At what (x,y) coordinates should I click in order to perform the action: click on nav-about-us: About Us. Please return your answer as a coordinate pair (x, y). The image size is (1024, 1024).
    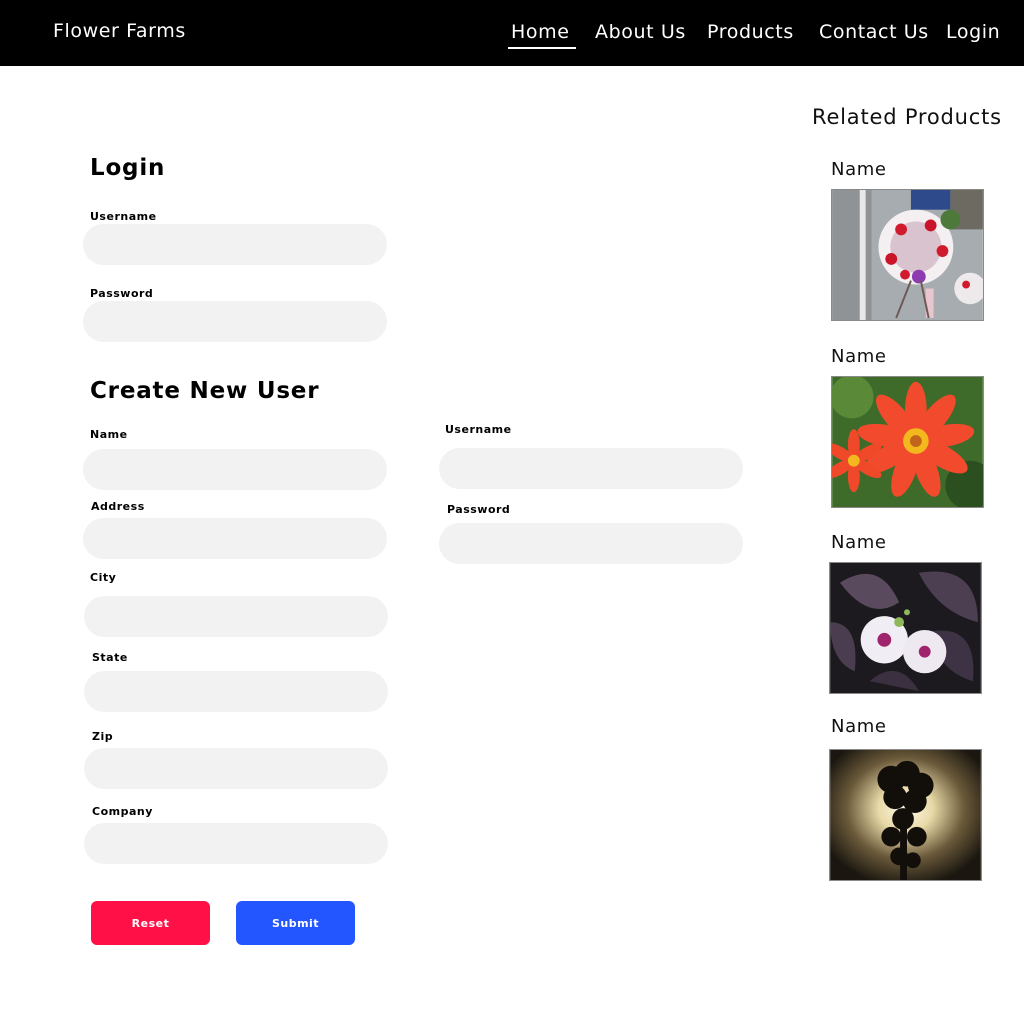
    Looking at the image, I should click on (640, 32).